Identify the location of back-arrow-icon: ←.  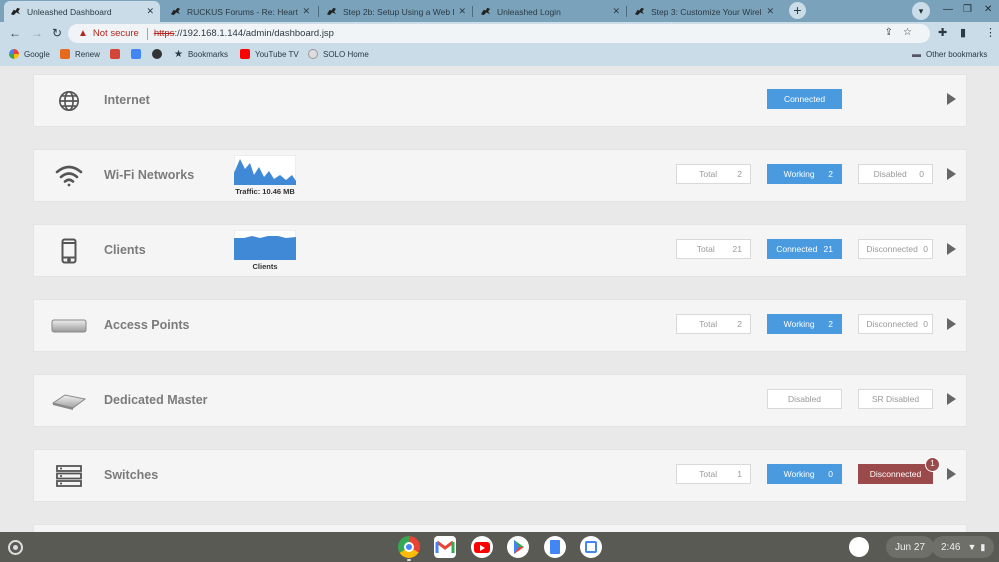
(15, 33).